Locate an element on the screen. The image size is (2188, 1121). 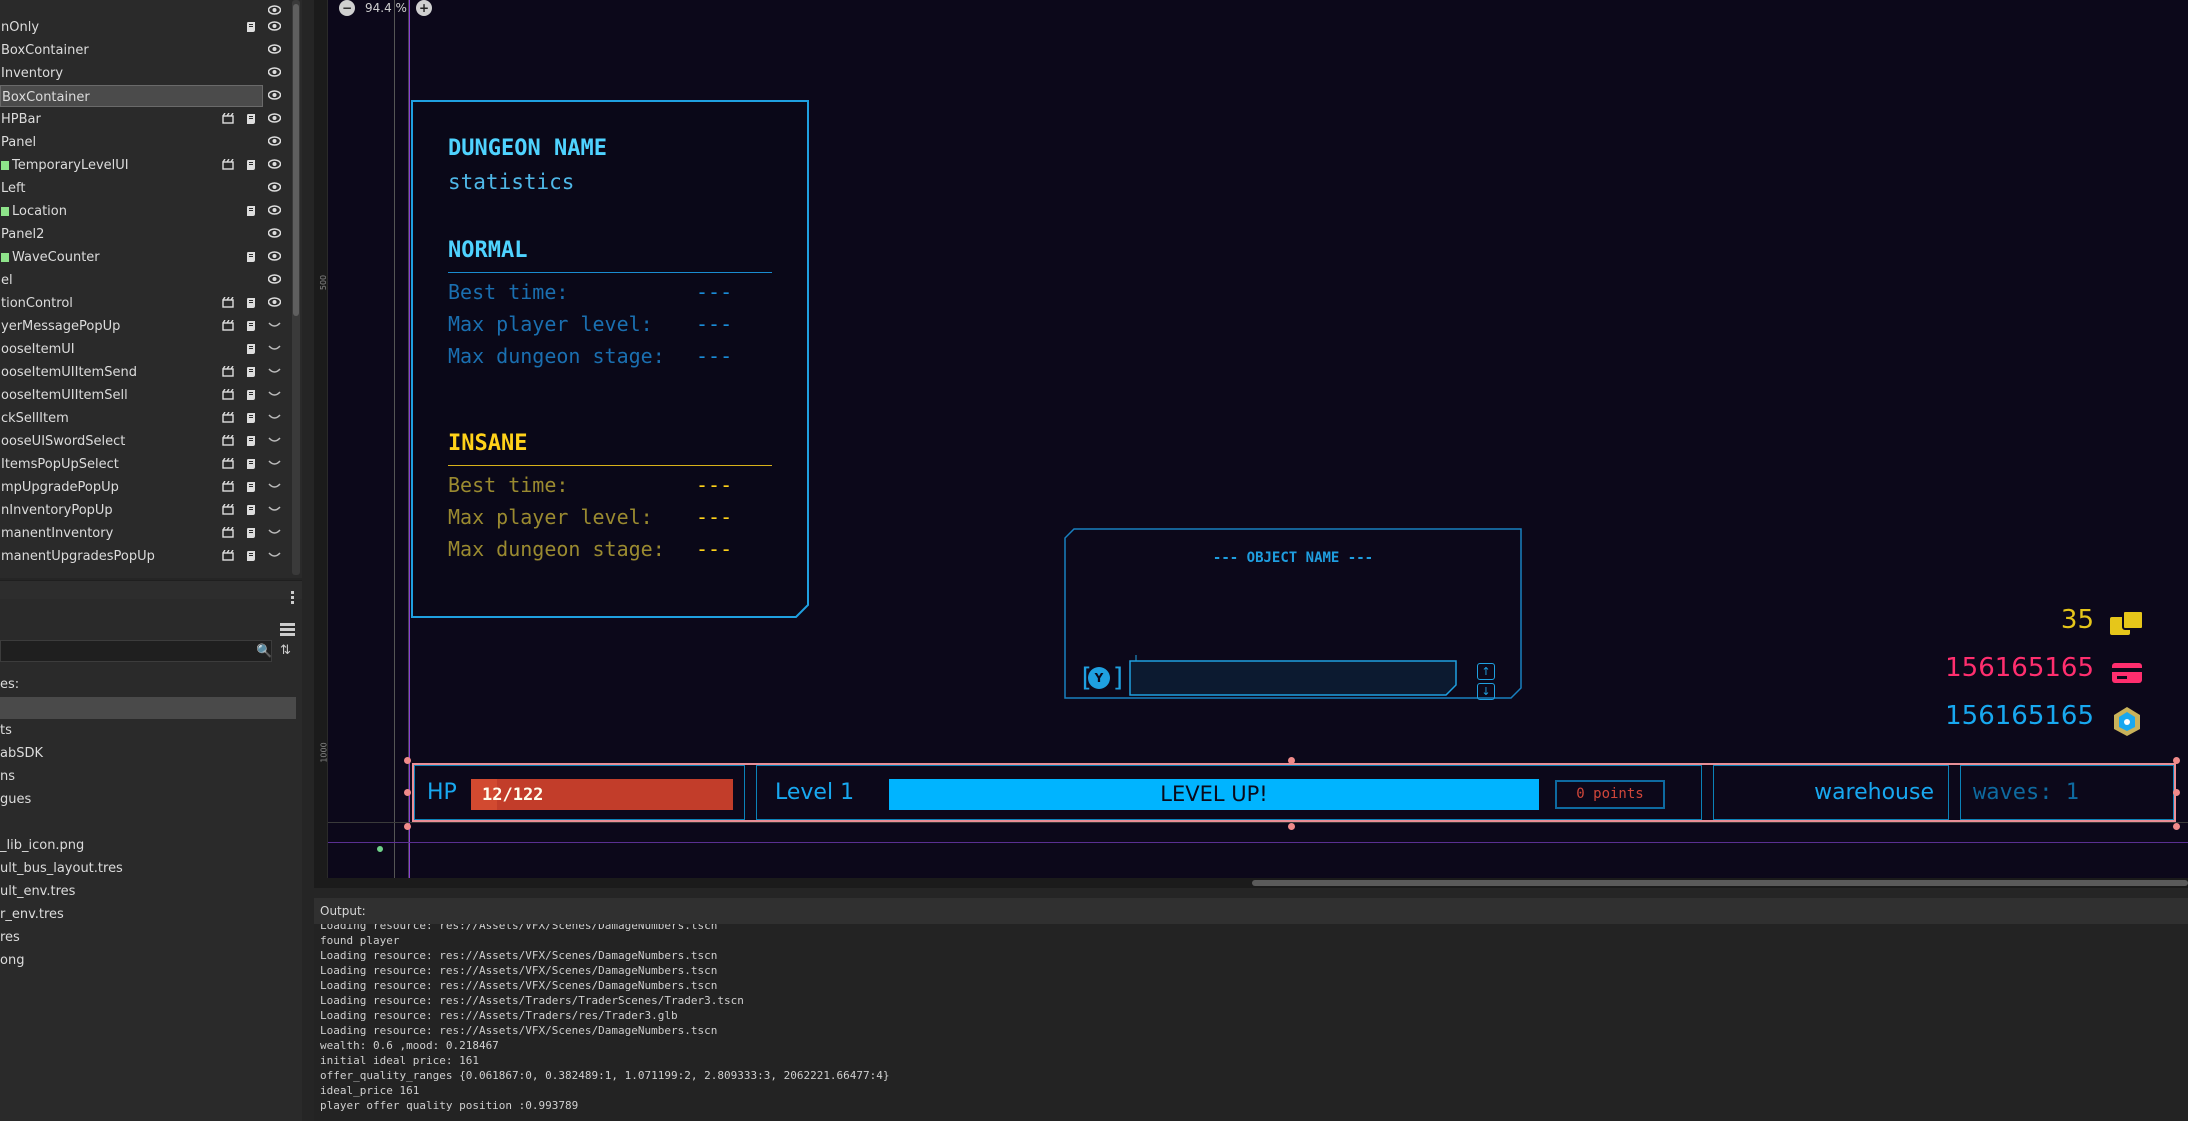
zoom-in-button: + is located at coordinates (424, 8).